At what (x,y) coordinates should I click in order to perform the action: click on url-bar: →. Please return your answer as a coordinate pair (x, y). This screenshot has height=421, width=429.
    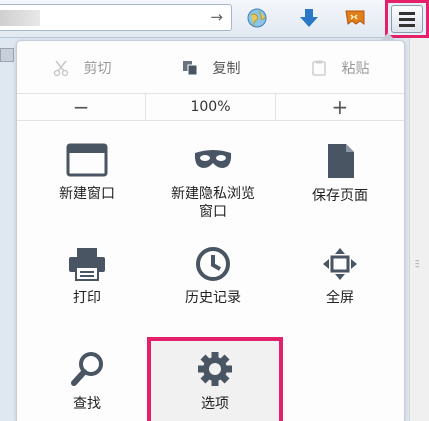
    Looking at the image, I should click on (116, 17).